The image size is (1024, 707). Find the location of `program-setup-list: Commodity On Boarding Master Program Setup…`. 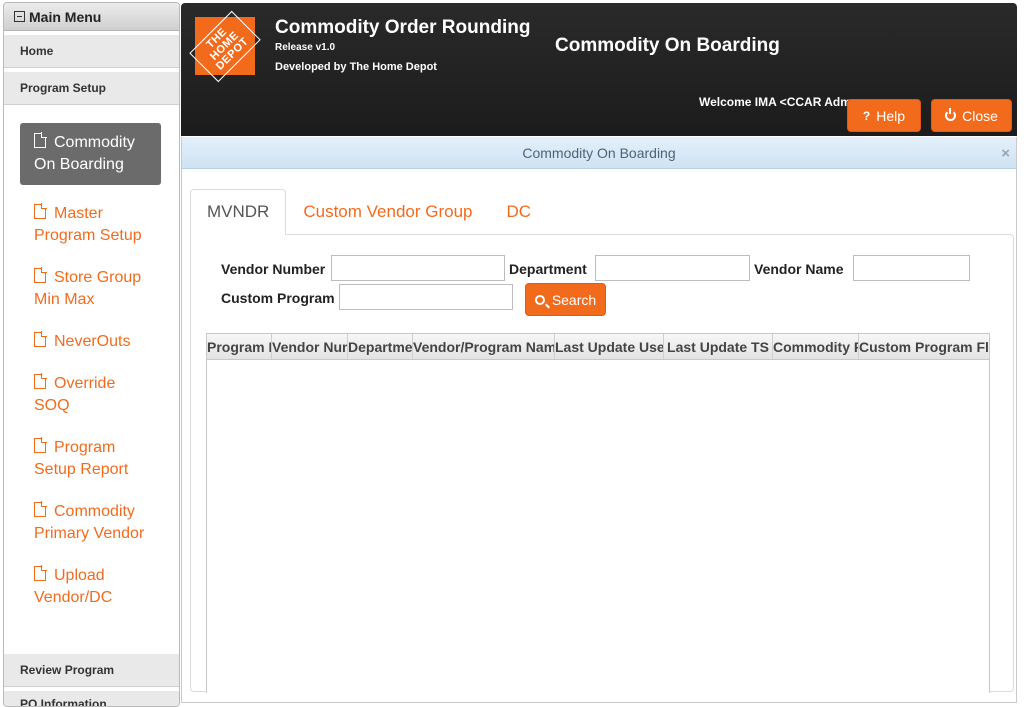

program-setup-list: Commodity On Boarding Master Program Setup… is located at coordinates (91, 362).